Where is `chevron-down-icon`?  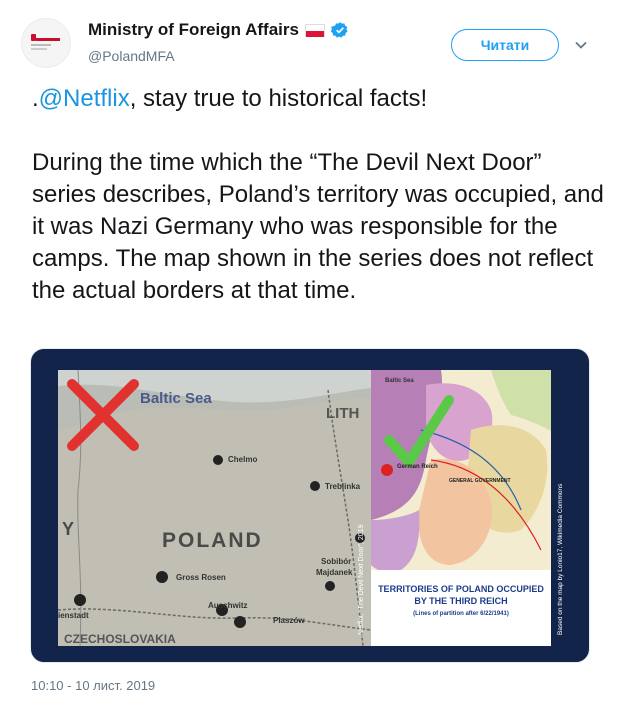
chevron-down-icon is located at coordinates (581, 45).